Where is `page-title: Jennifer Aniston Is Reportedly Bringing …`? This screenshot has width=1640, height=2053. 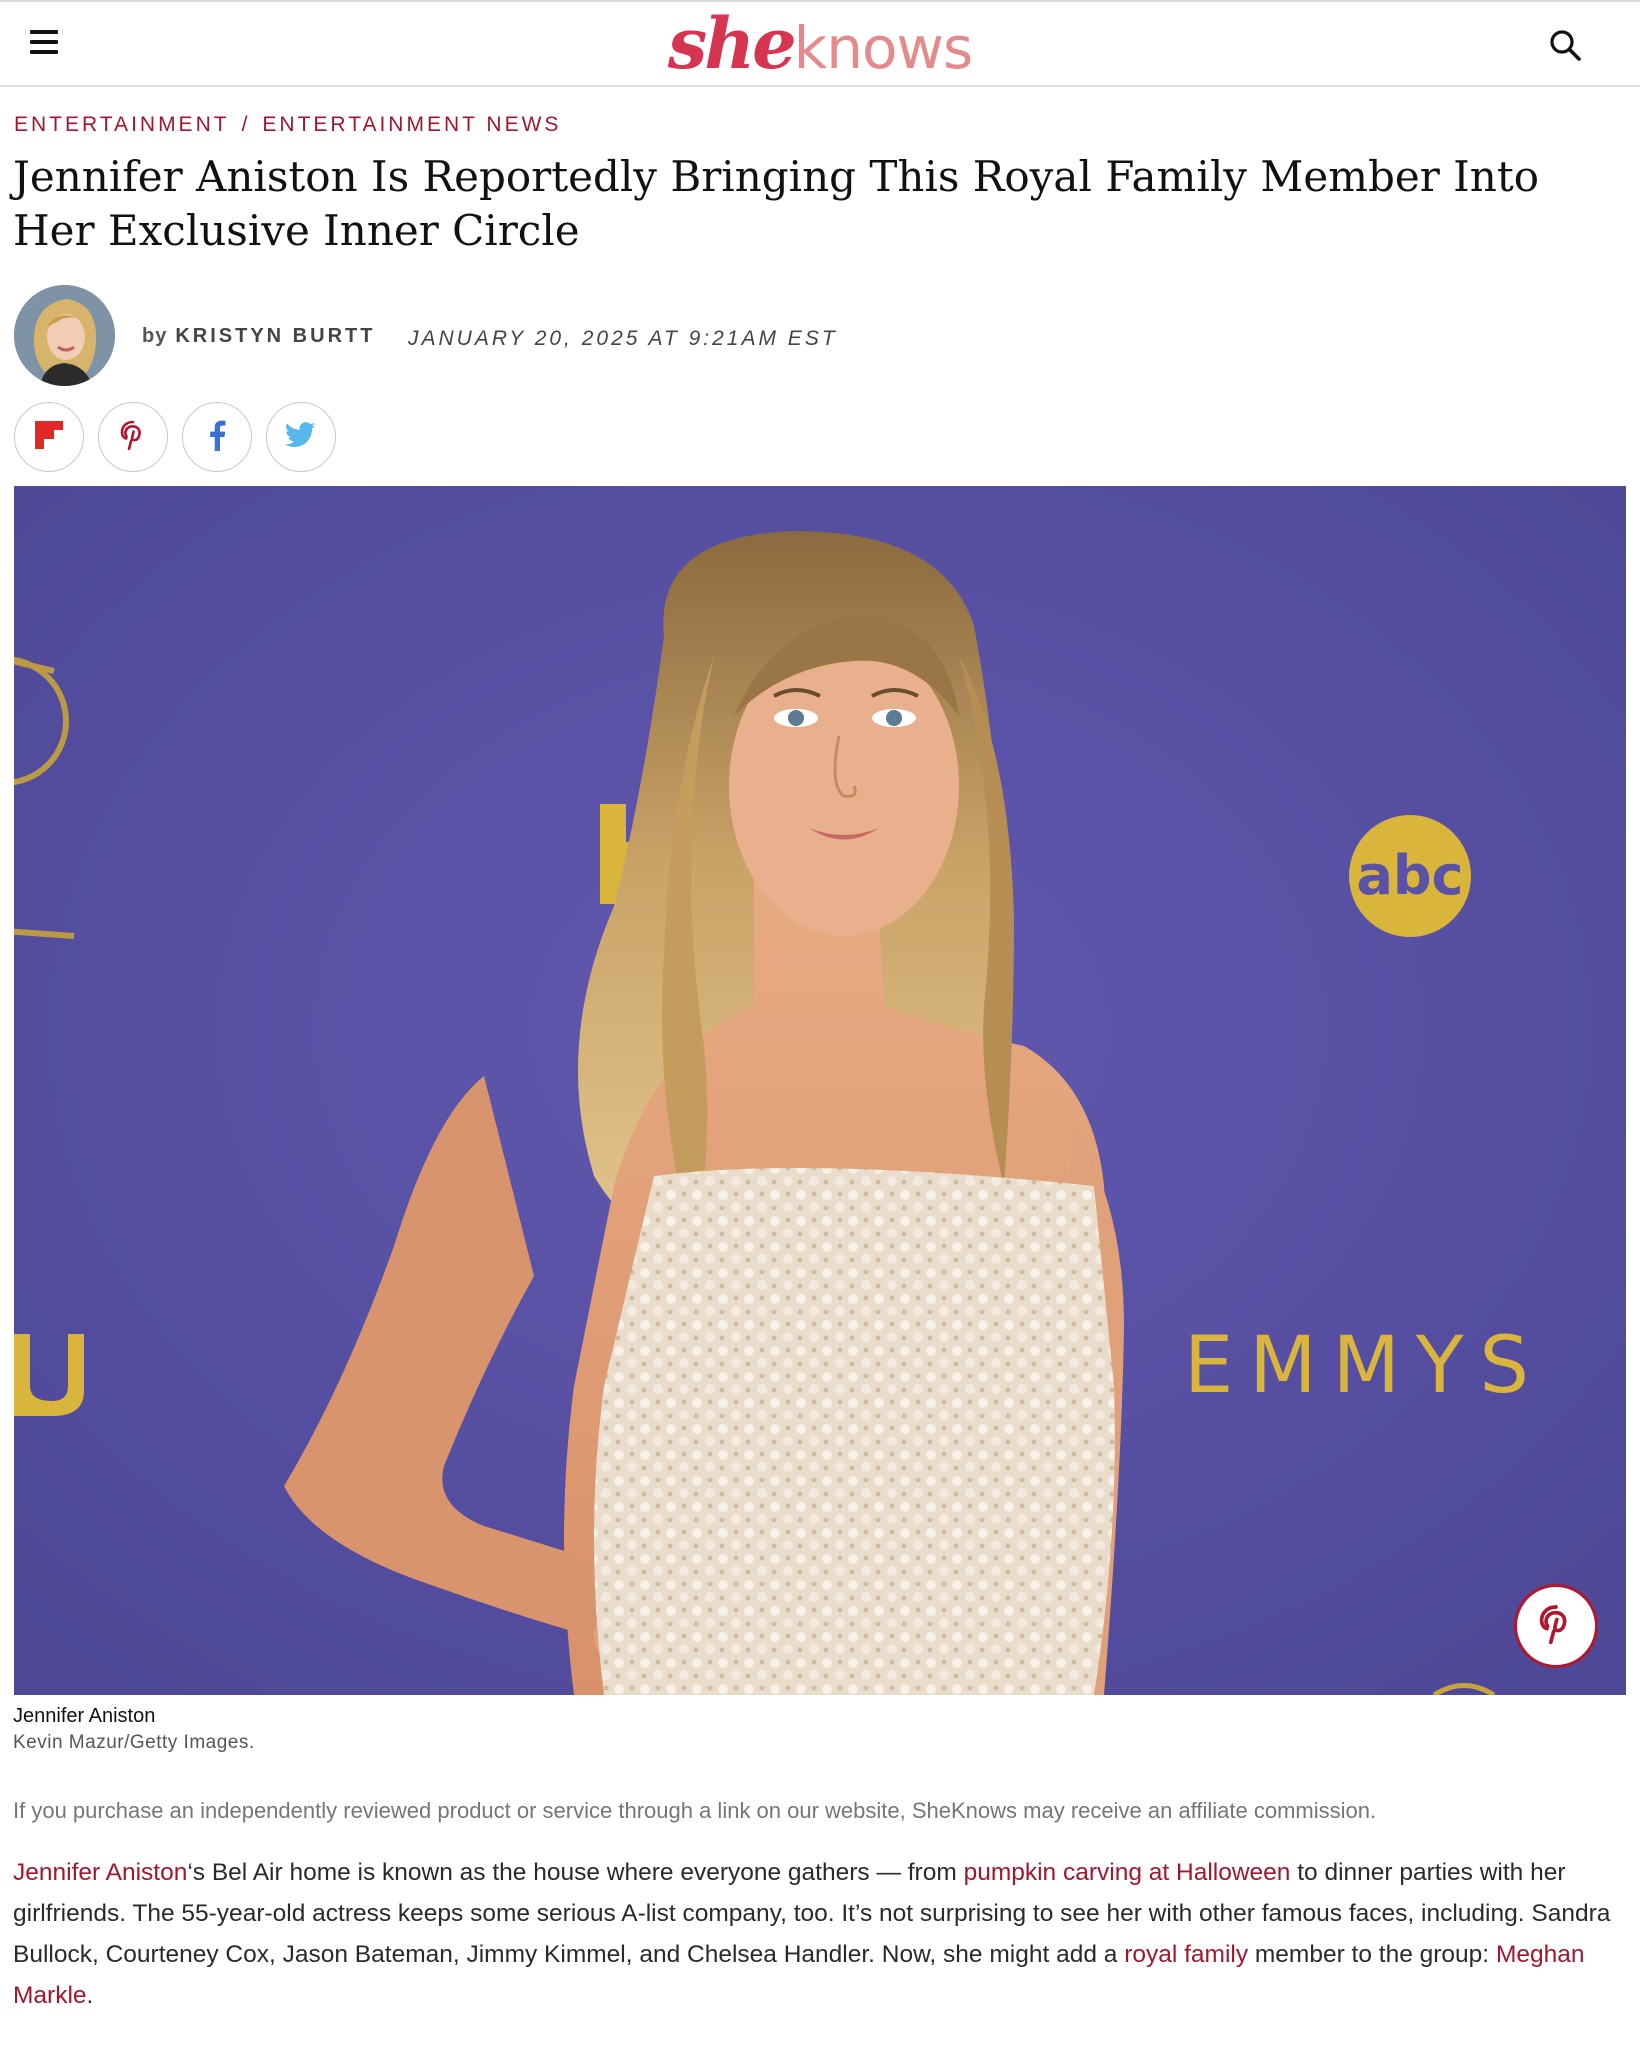
page-title: Jennifer Aniston Is Reportedly Bringing … is located at coordinates (776, 203).